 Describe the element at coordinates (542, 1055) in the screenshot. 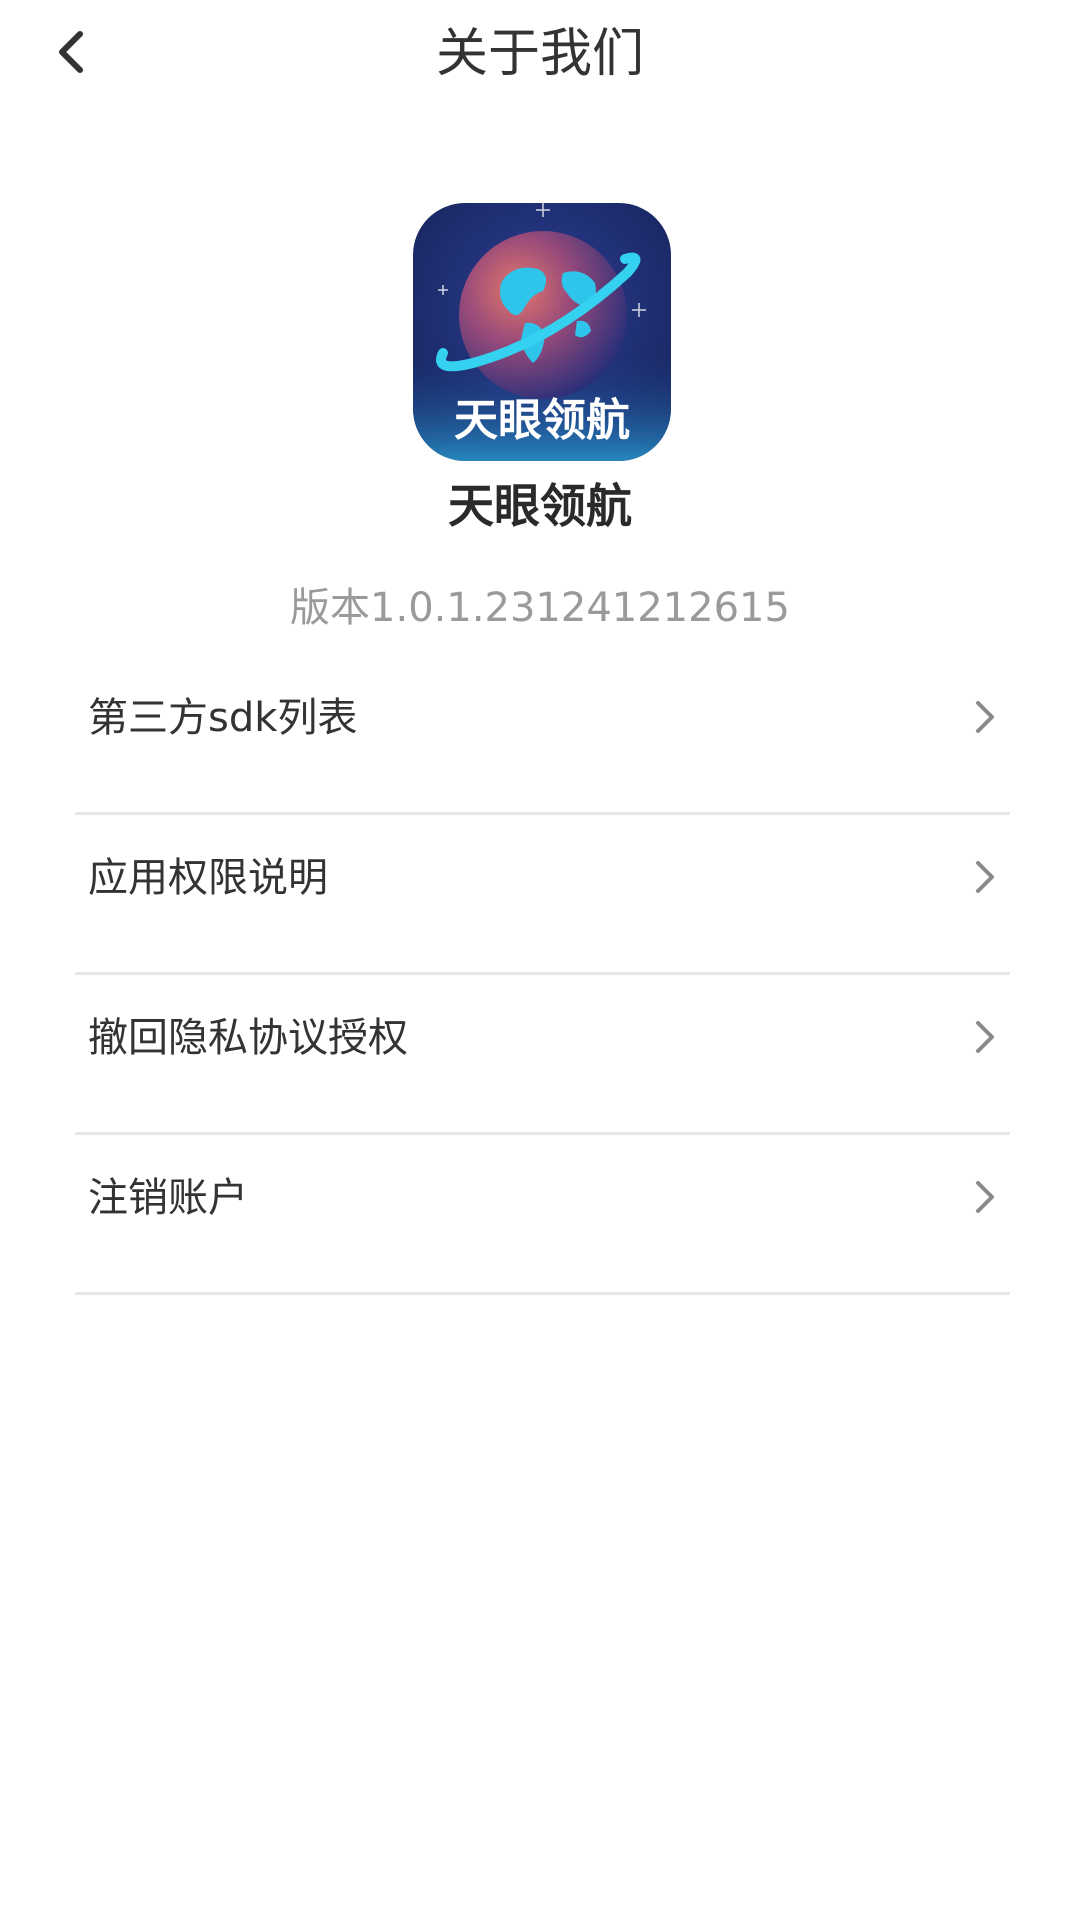

I see `menu-item-revoke-privacy: 撤回隐私协议授权` at that location.